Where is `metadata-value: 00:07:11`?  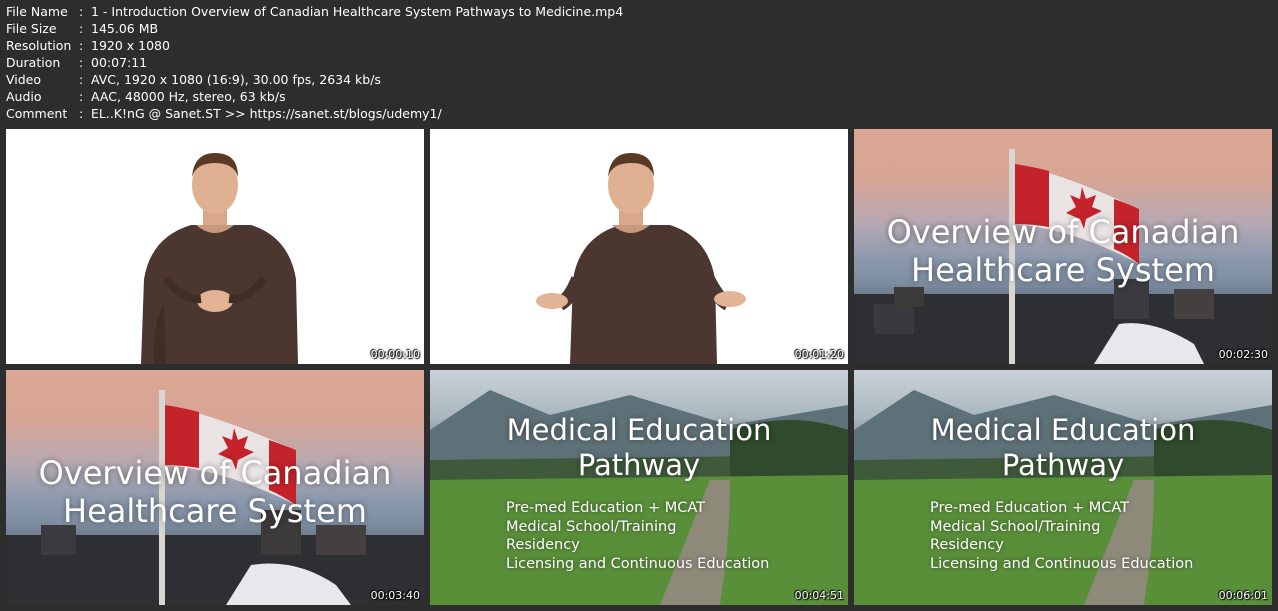
metadata-value: 00:07:11 is located at coordinates (119, 62).